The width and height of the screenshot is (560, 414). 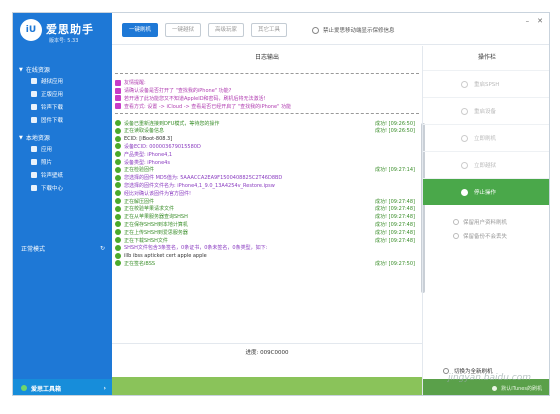 I want to click on operation-button: 重启设备, so click(x=486, y=110).